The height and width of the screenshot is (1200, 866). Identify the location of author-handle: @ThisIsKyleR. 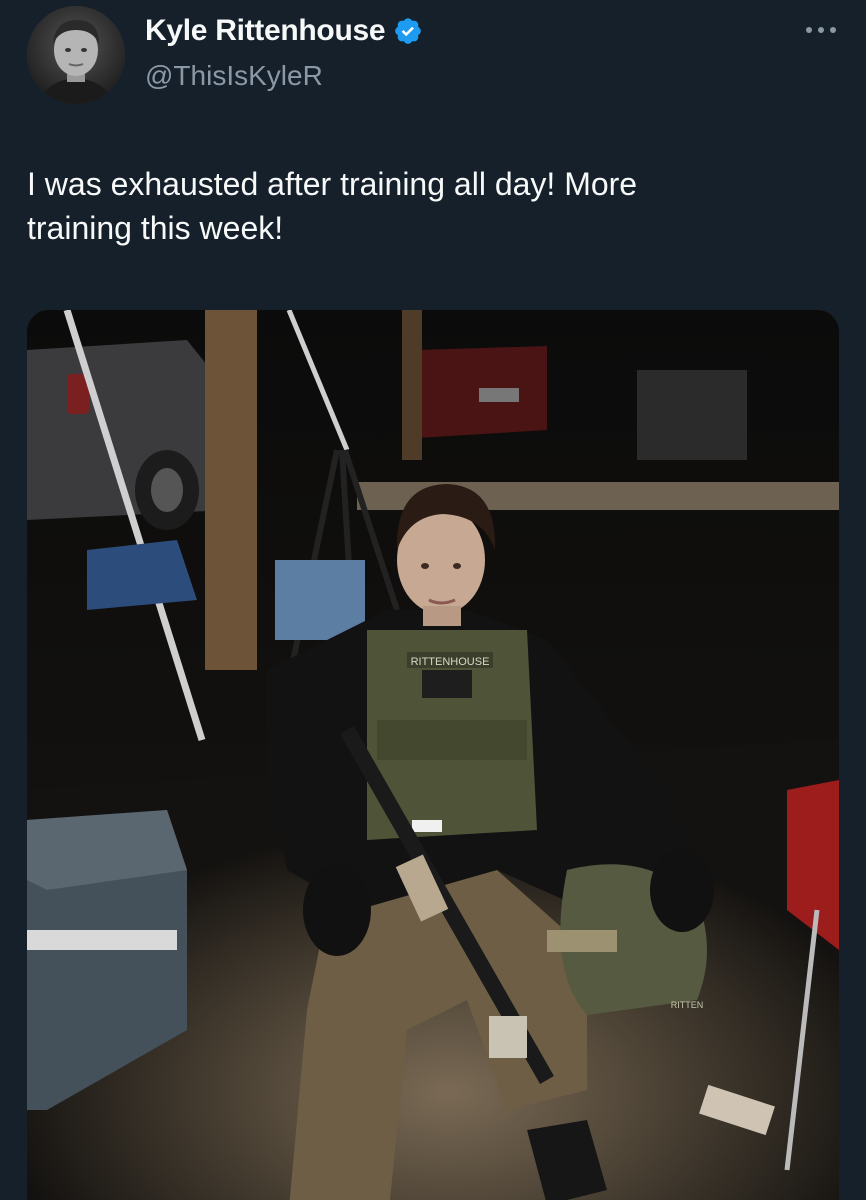
(234, 76).